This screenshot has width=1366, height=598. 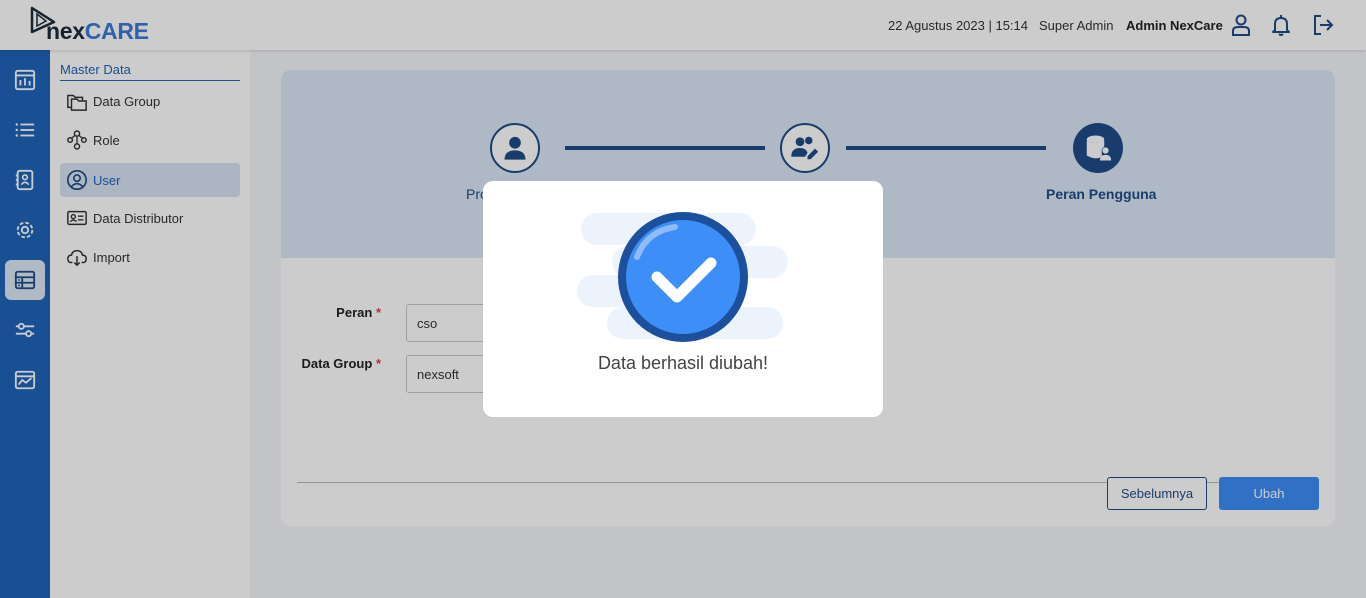 I want to click on success-check-icon, so click(x=682, y=277).